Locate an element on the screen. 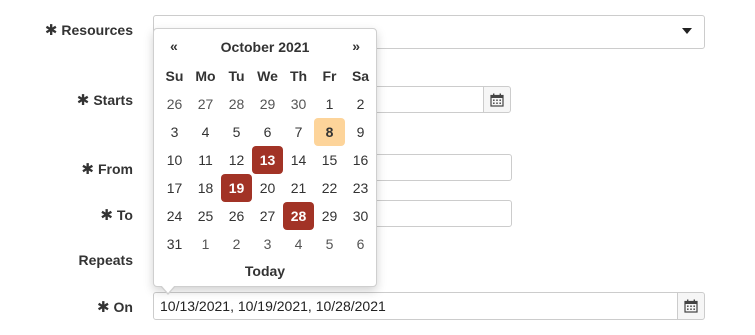 The height and width of the screenshot is (335, 755). calendar-day: 13 is located at coordinates (267, 160).